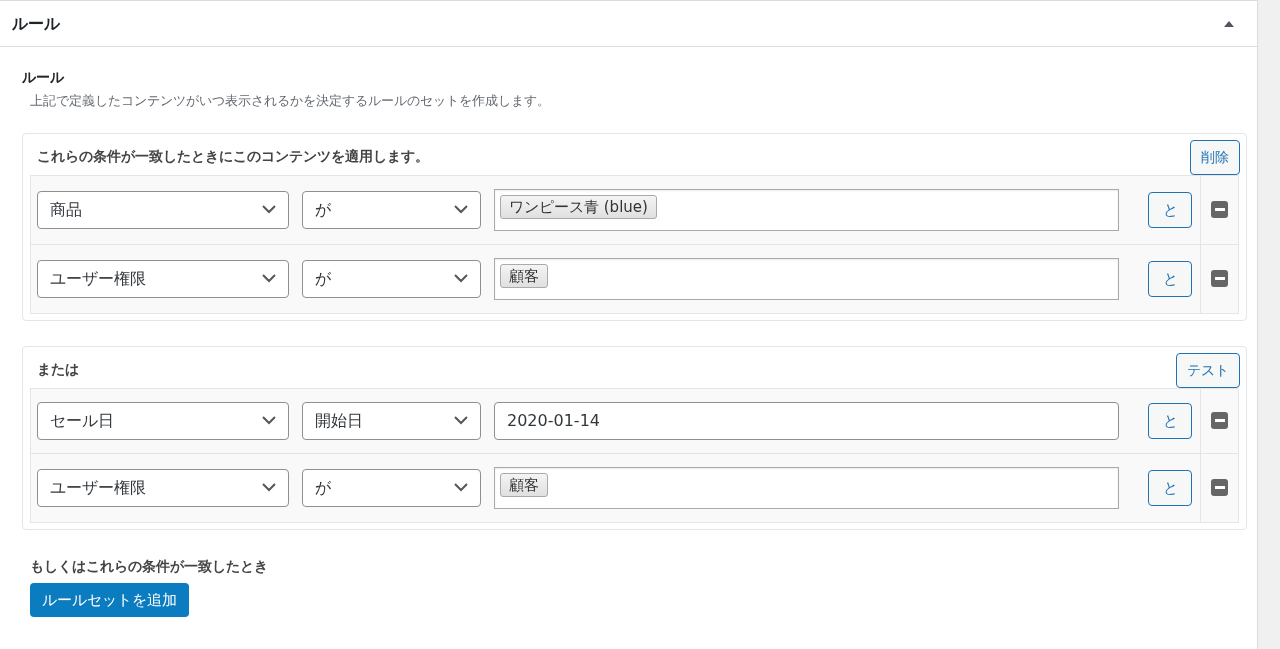 This screenshot has width=1280, height=649. I want to click on tag-input-field: ワンピース青 (blue), so click(806, 209).